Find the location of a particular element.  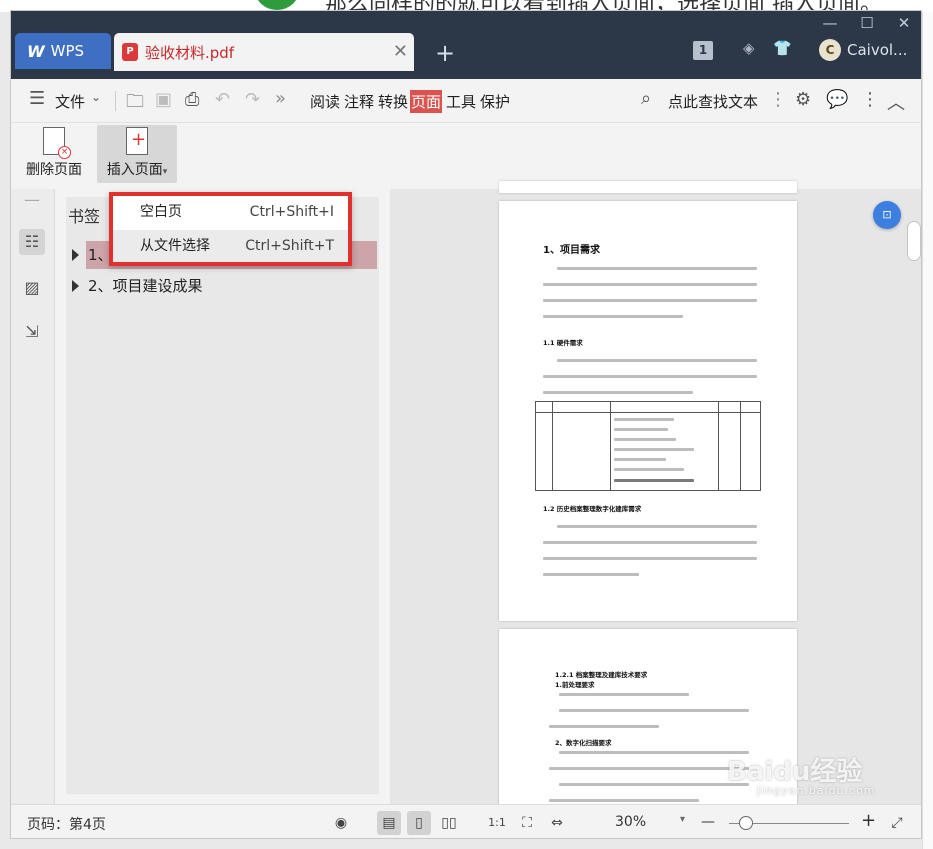

menu-item-label: 从文件选择 is located at coordinates (175, 246).